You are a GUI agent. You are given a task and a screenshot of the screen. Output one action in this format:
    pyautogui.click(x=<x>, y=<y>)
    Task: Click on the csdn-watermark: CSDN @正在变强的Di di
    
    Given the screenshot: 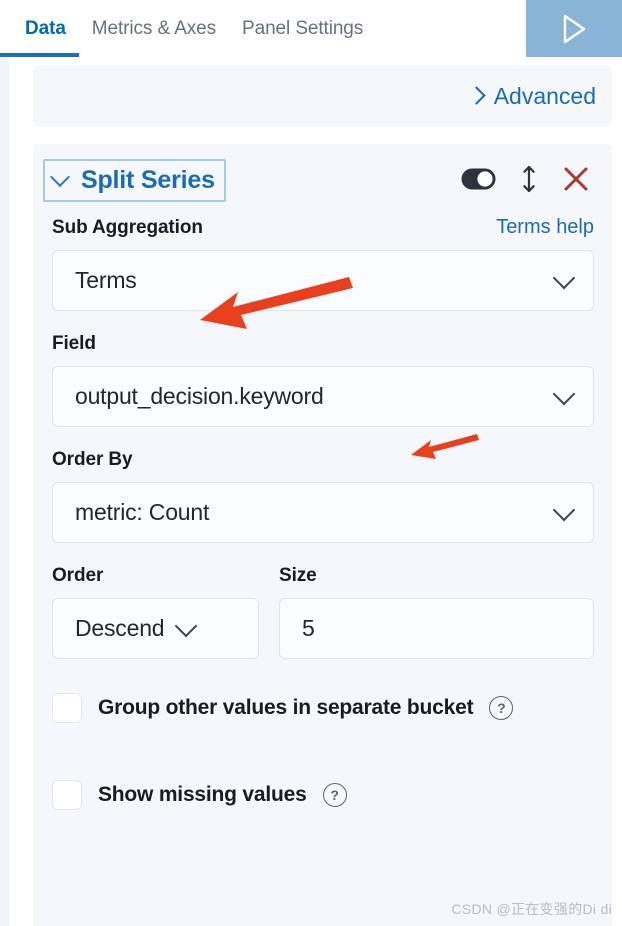 What is the action you would take?
    pyautogui.click(x=531, y=909)
    